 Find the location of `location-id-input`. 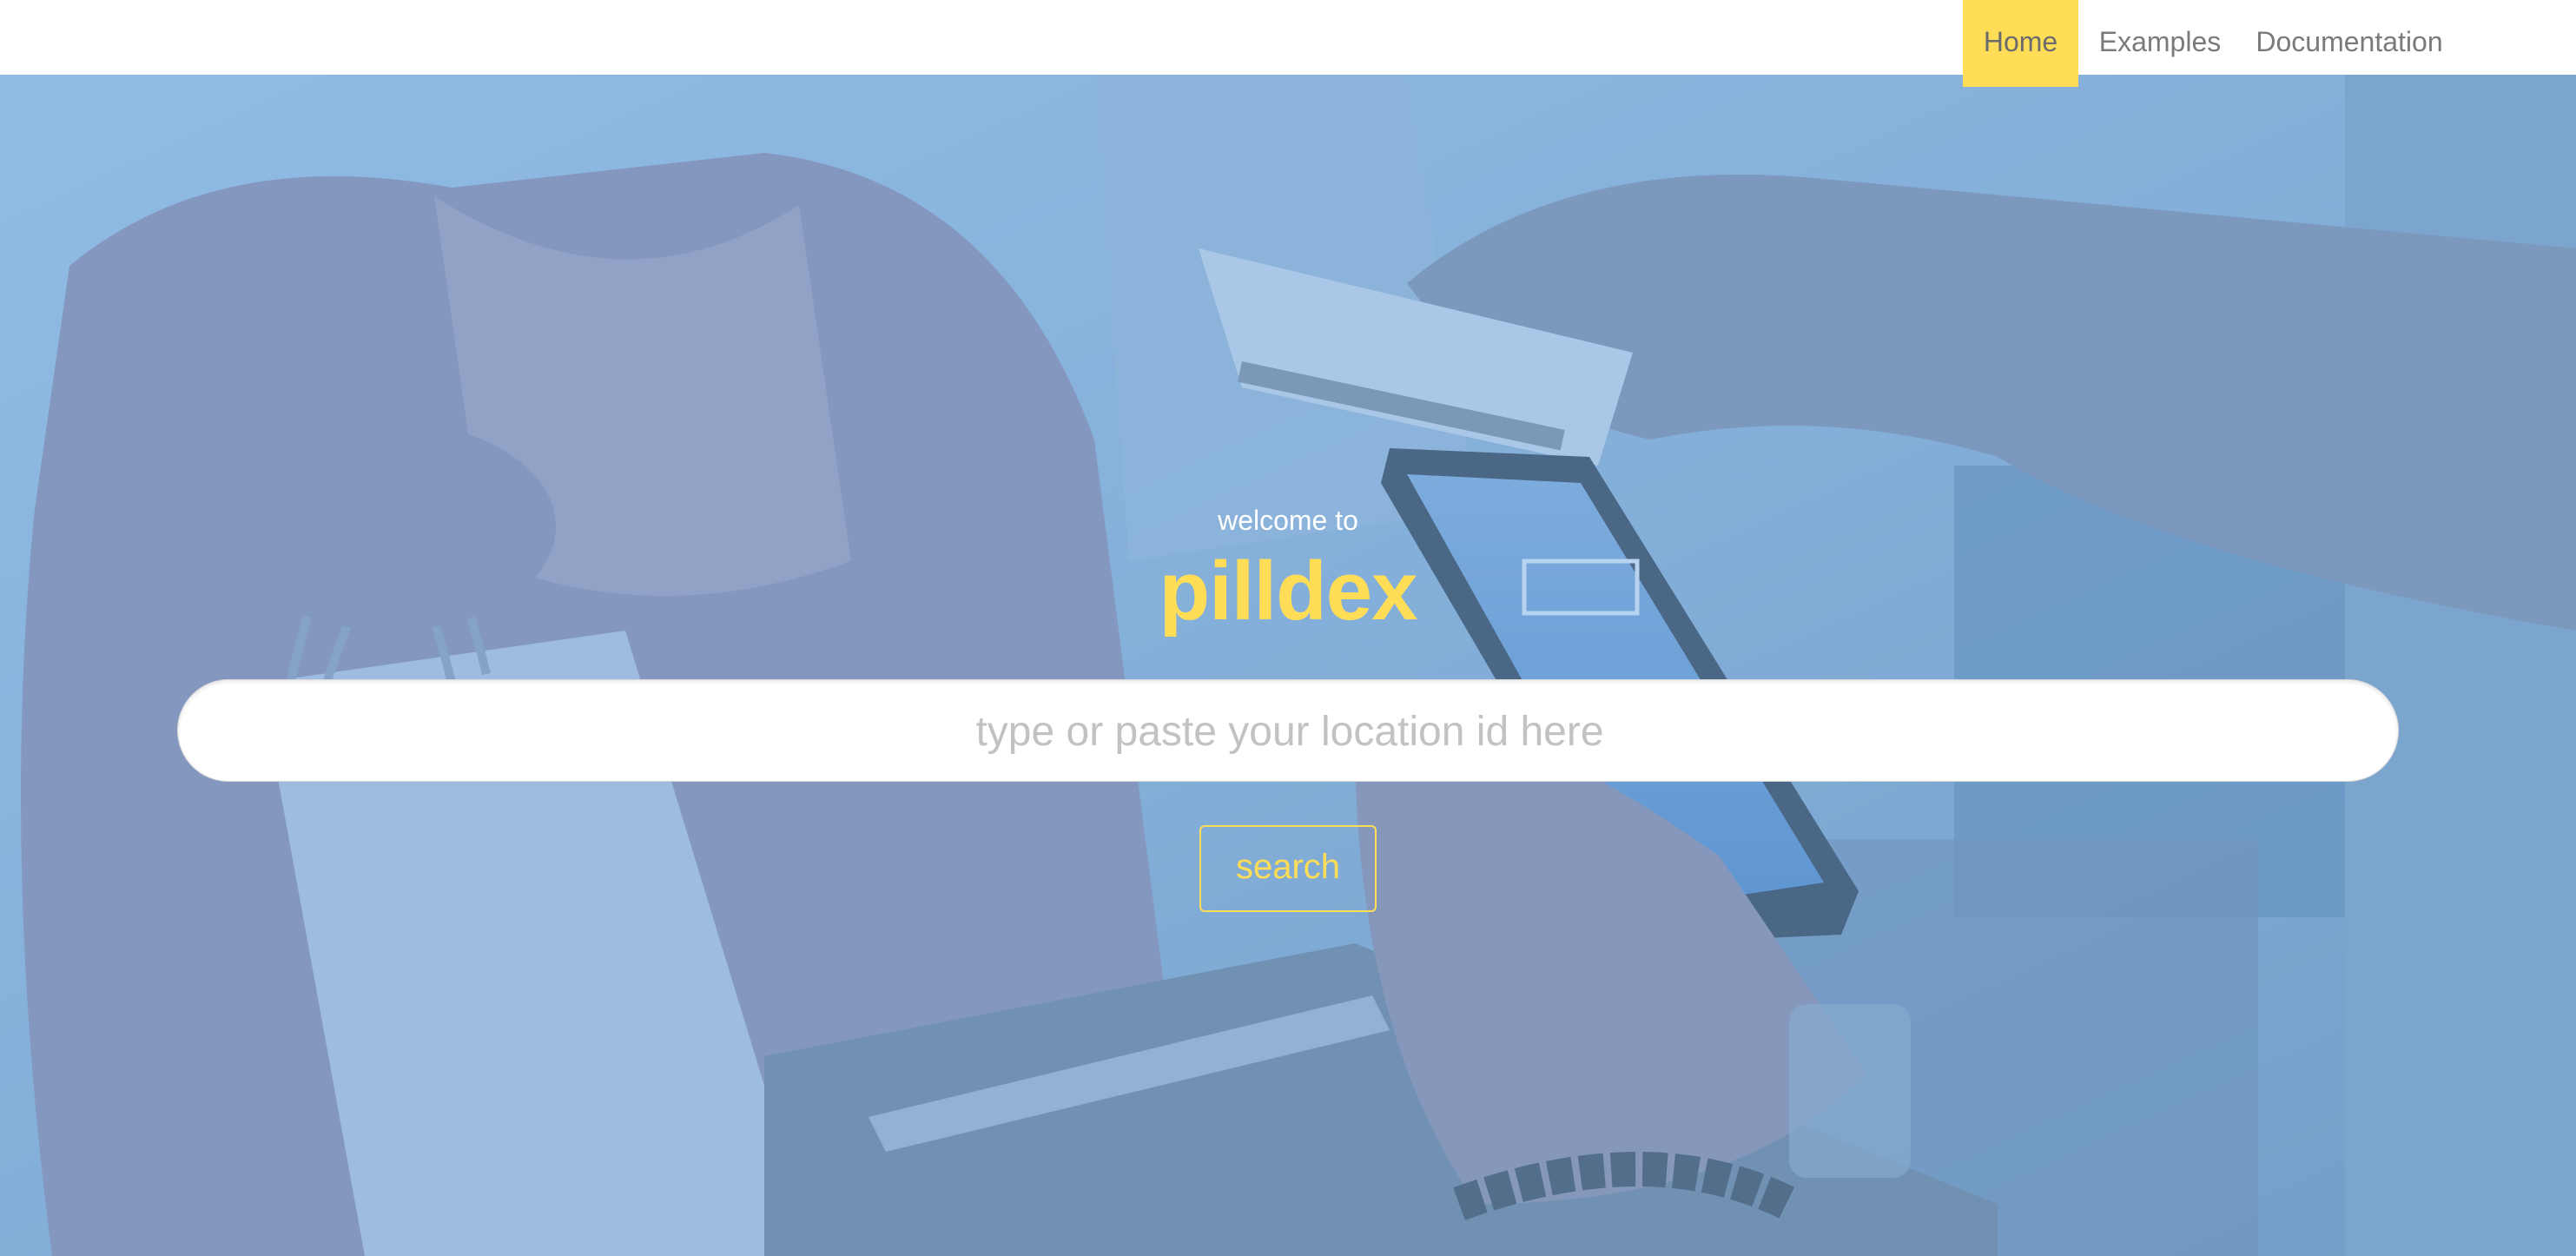

location-id-input is located at coordinates (1289, 731).